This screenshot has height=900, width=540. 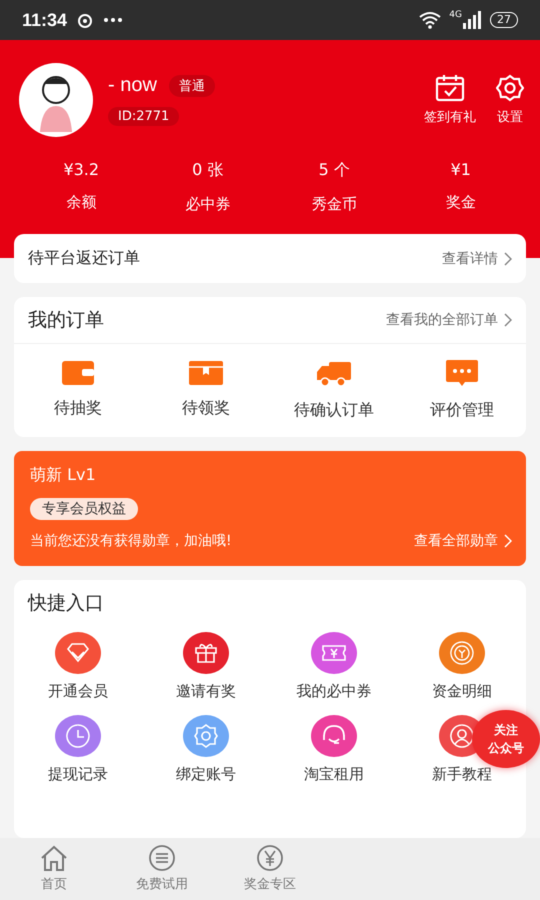 What do you see at coordinates (54, 884) in the screenshot?
I see `nav-tab: 首页` at bounding box center [54, 884].